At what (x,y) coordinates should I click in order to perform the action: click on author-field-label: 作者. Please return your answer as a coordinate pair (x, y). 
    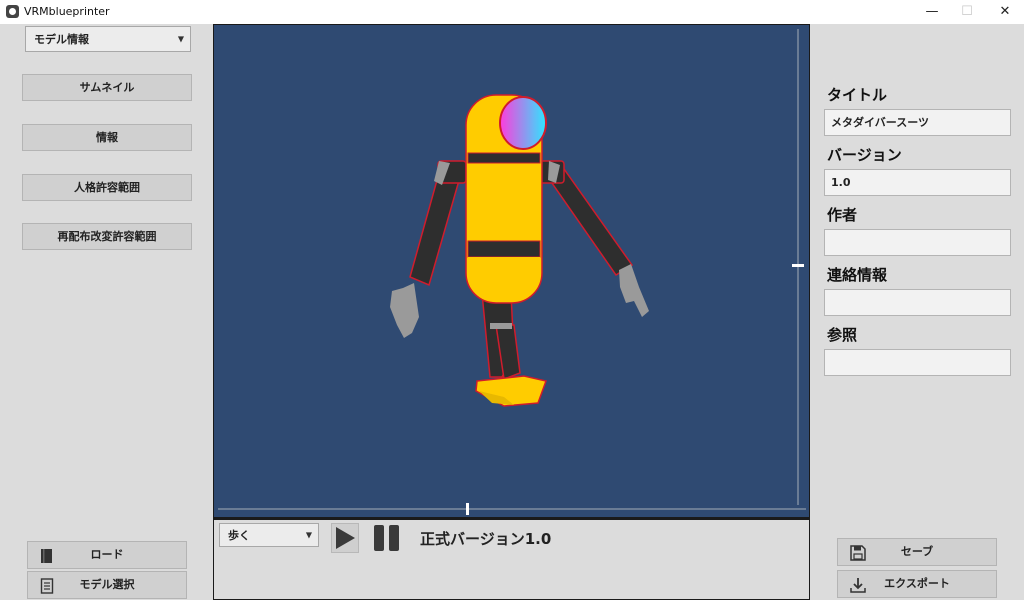
    Looking at the image, I should click on (842, 215).